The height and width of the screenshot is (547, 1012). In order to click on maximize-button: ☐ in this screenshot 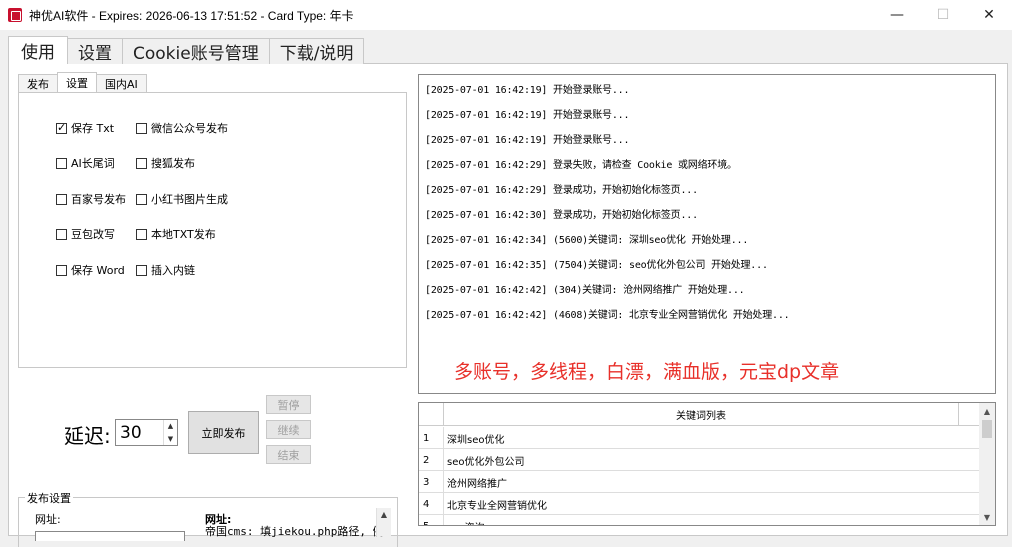, I will do `click(943, 15)`.